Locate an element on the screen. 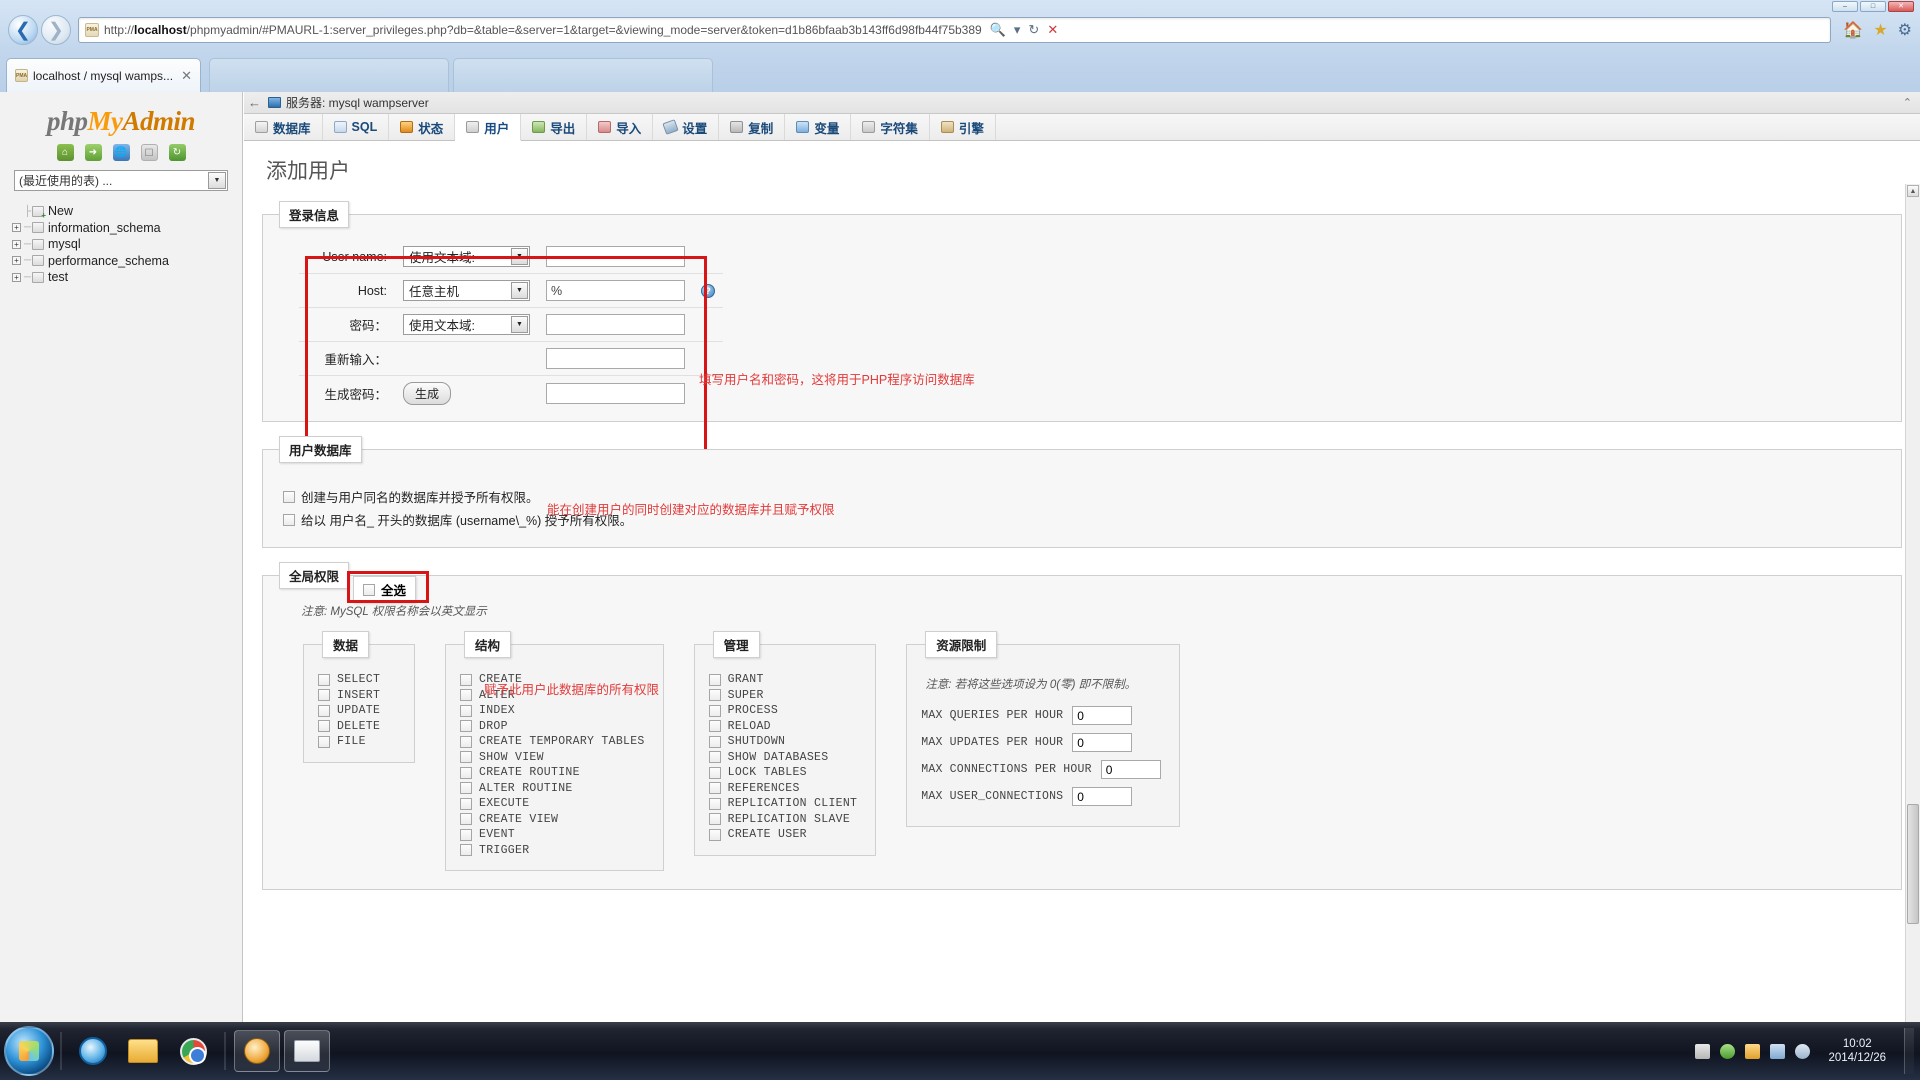 The height and width of the screenshot is (1080, 1920). back-arrow-icon: ← is located at coordinates (256, 102).